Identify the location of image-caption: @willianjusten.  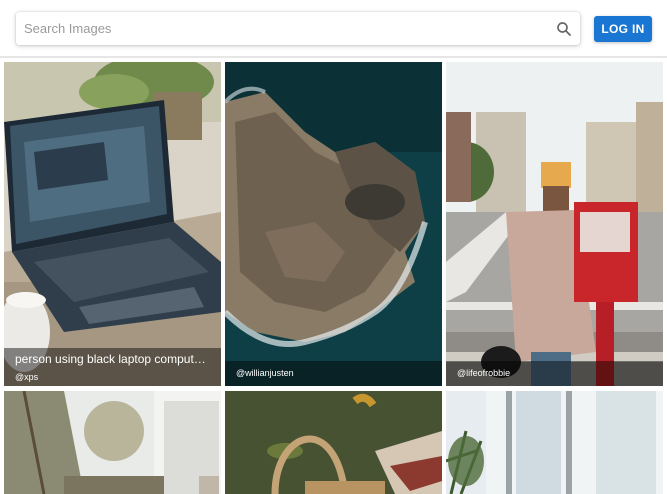
(333, 373).